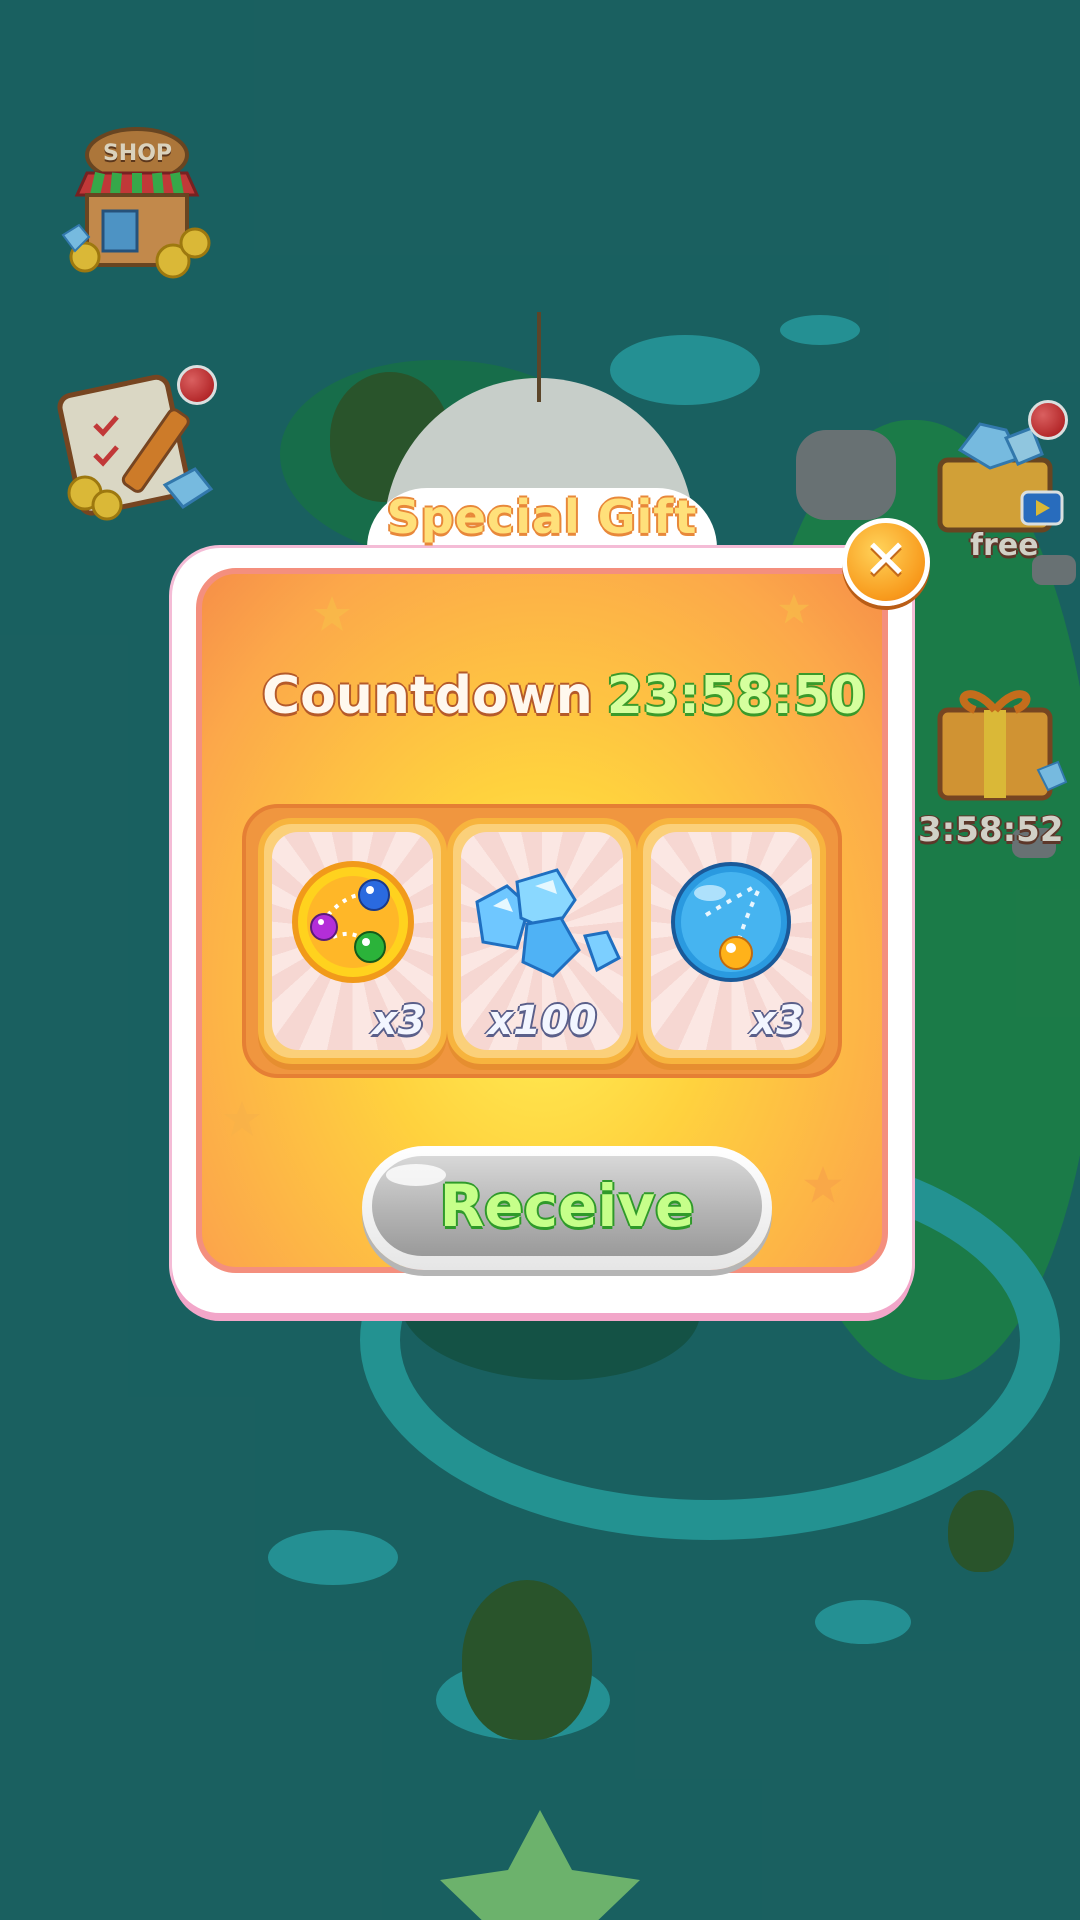 The height and width of the screenshot is (1920, 1080). What do you see at coordinates (427, 696) in the screenshot?
I see `countdown-label: Countdown` at bounding box center [427, 696].